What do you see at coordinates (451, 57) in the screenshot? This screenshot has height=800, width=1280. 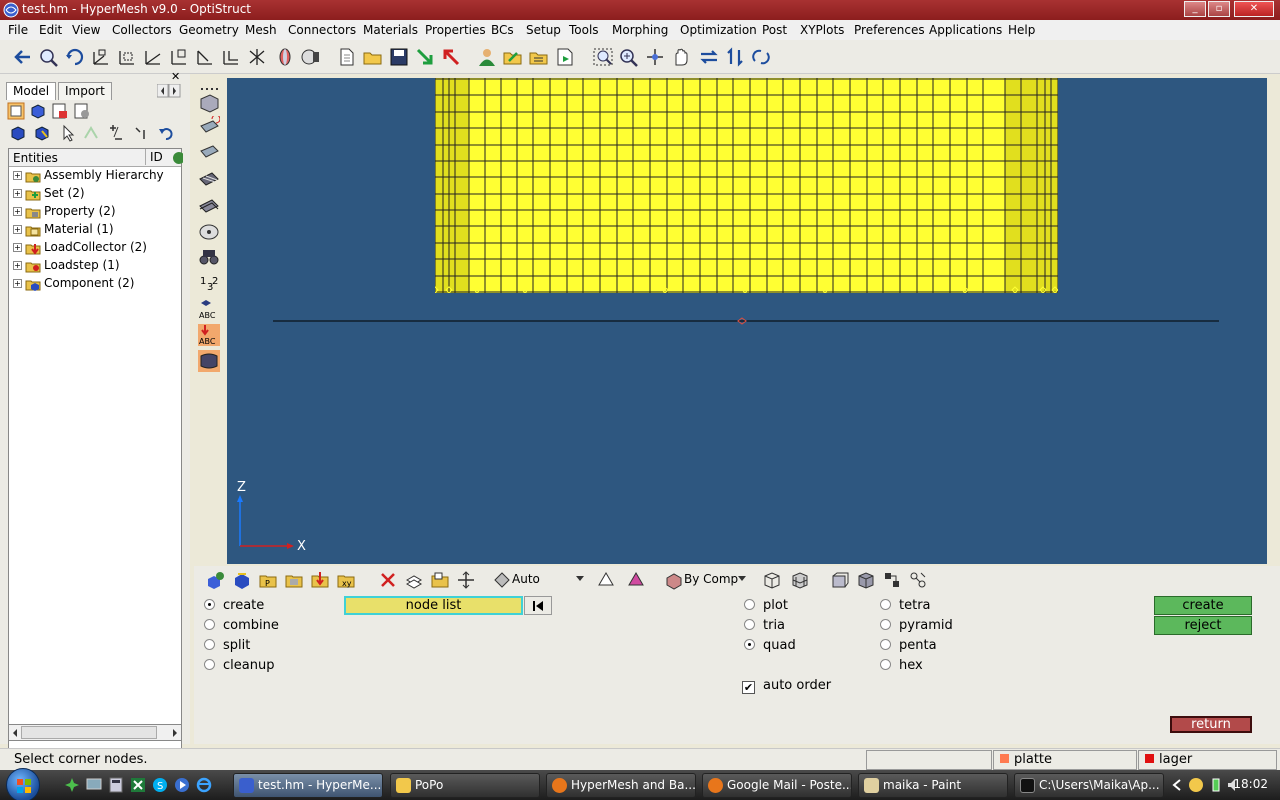 I see `export-icon` at bounding box center [451, 57].